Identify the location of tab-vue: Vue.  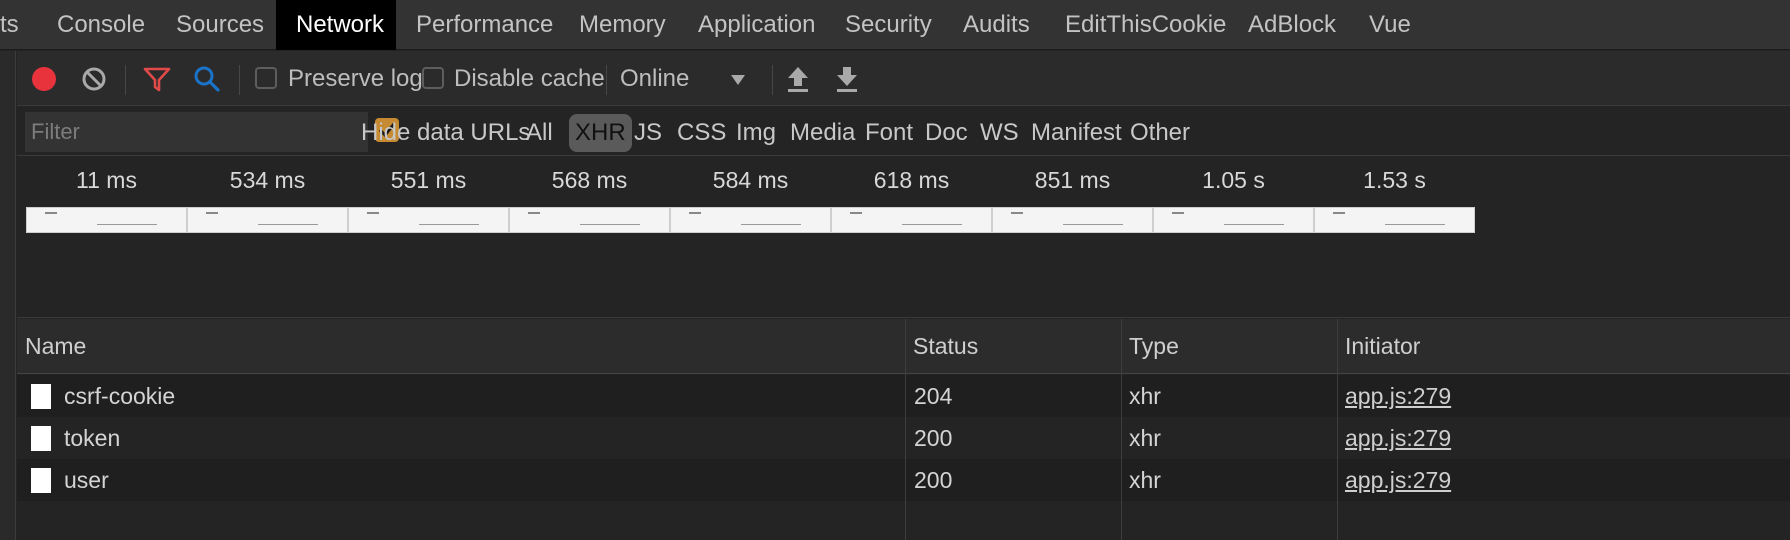
(1390, 25).